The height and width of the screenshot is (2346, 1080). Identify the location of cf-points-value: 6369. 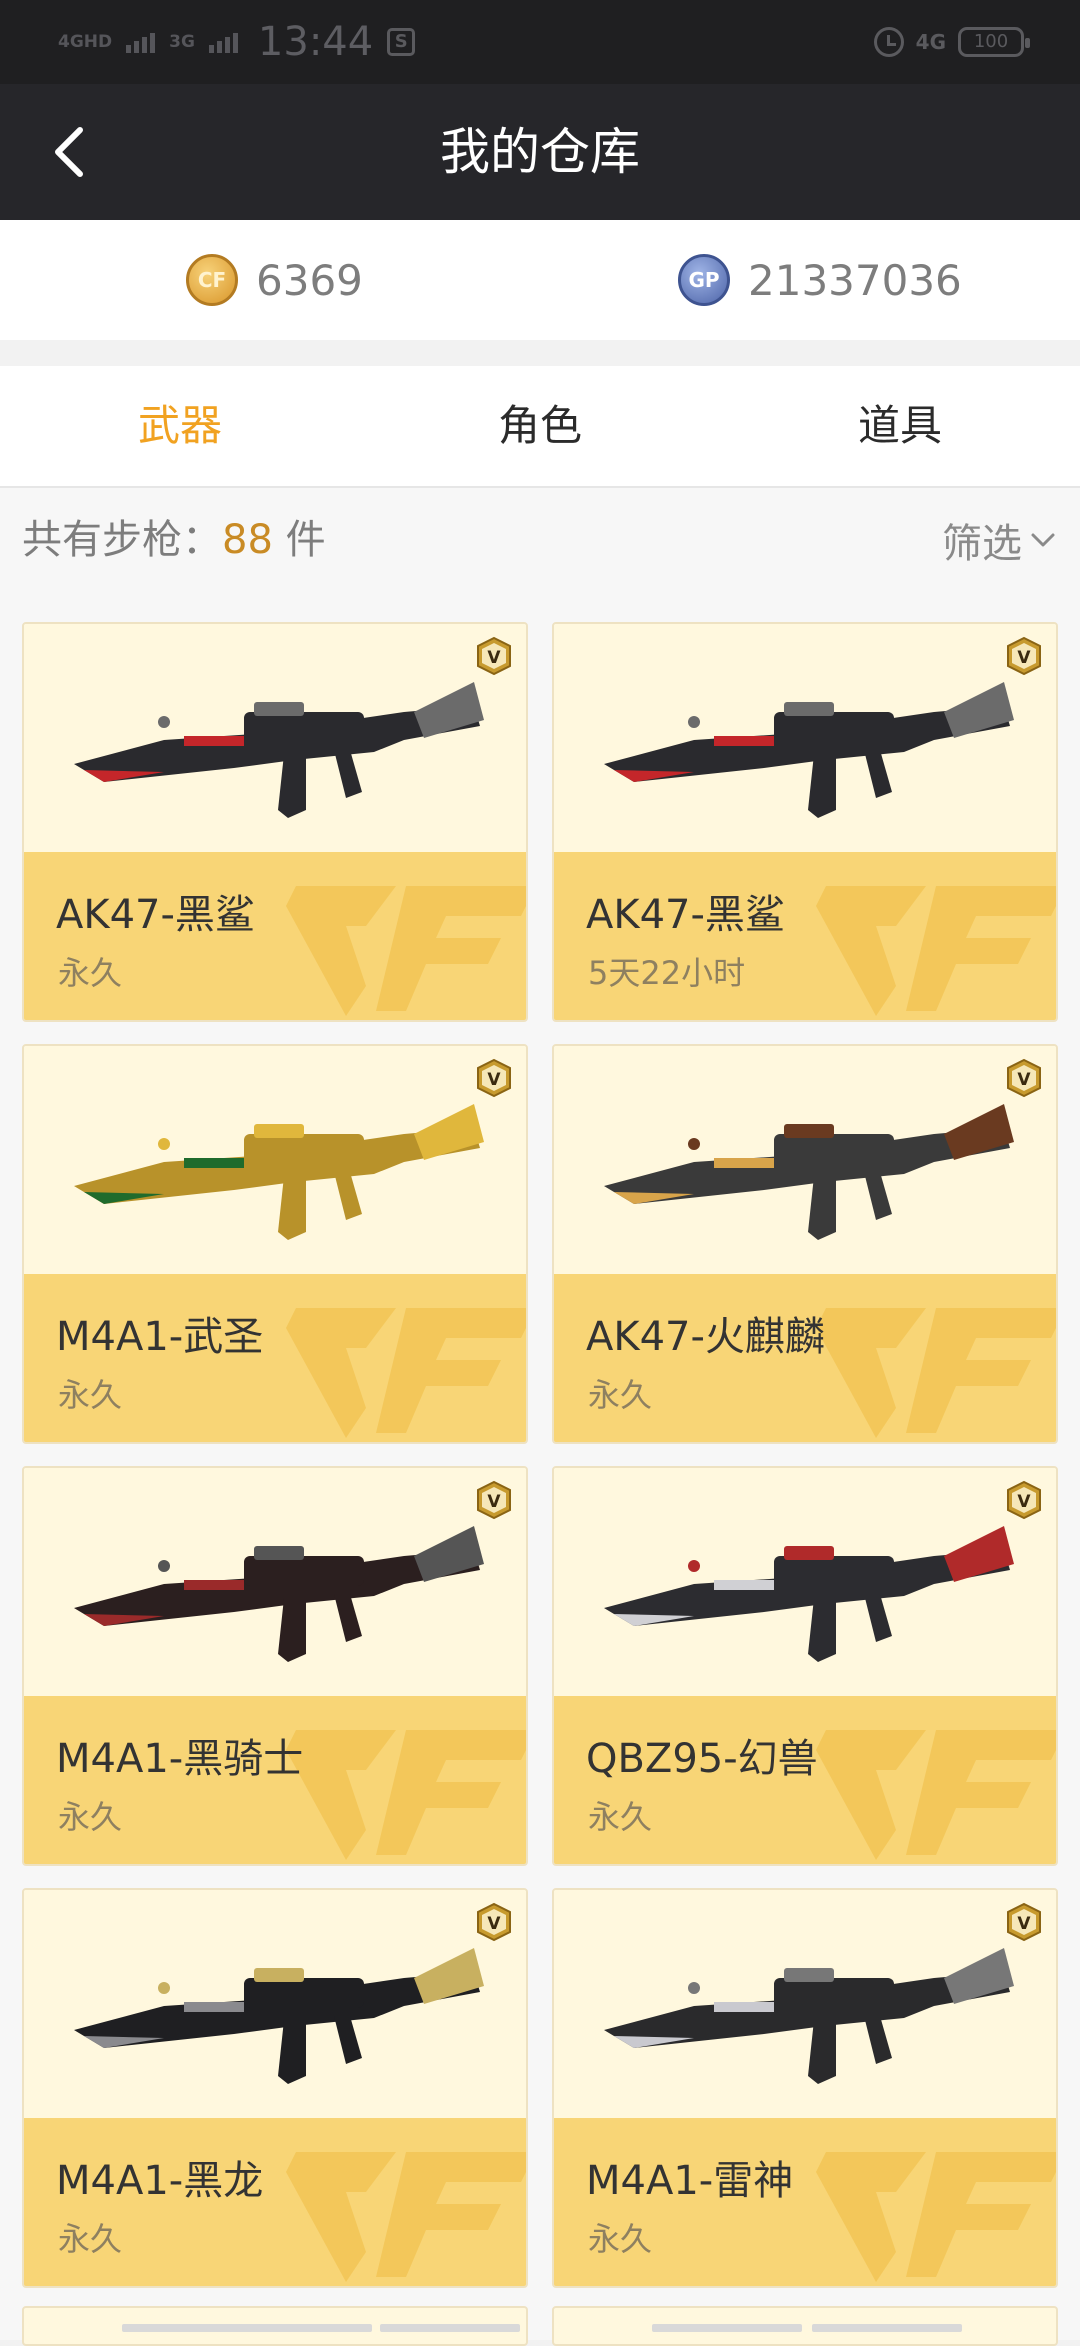
(309, 280).